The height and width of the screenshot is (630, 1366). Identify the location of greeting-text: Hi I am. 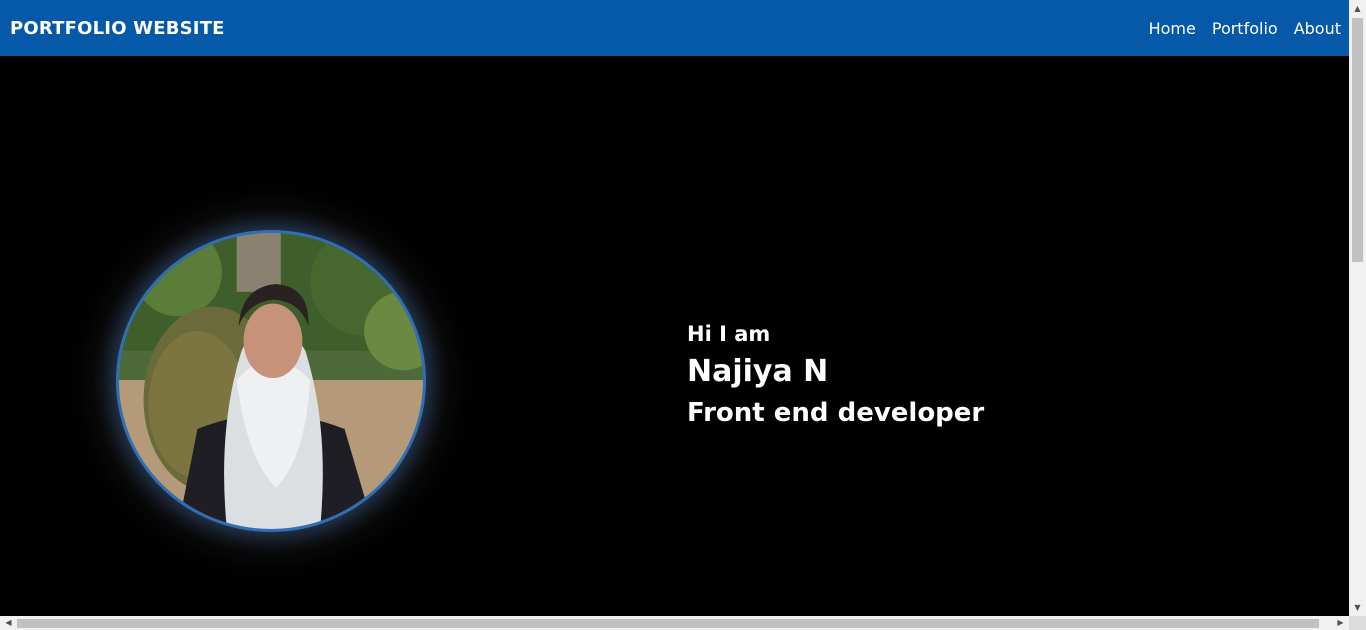
(729, 334).